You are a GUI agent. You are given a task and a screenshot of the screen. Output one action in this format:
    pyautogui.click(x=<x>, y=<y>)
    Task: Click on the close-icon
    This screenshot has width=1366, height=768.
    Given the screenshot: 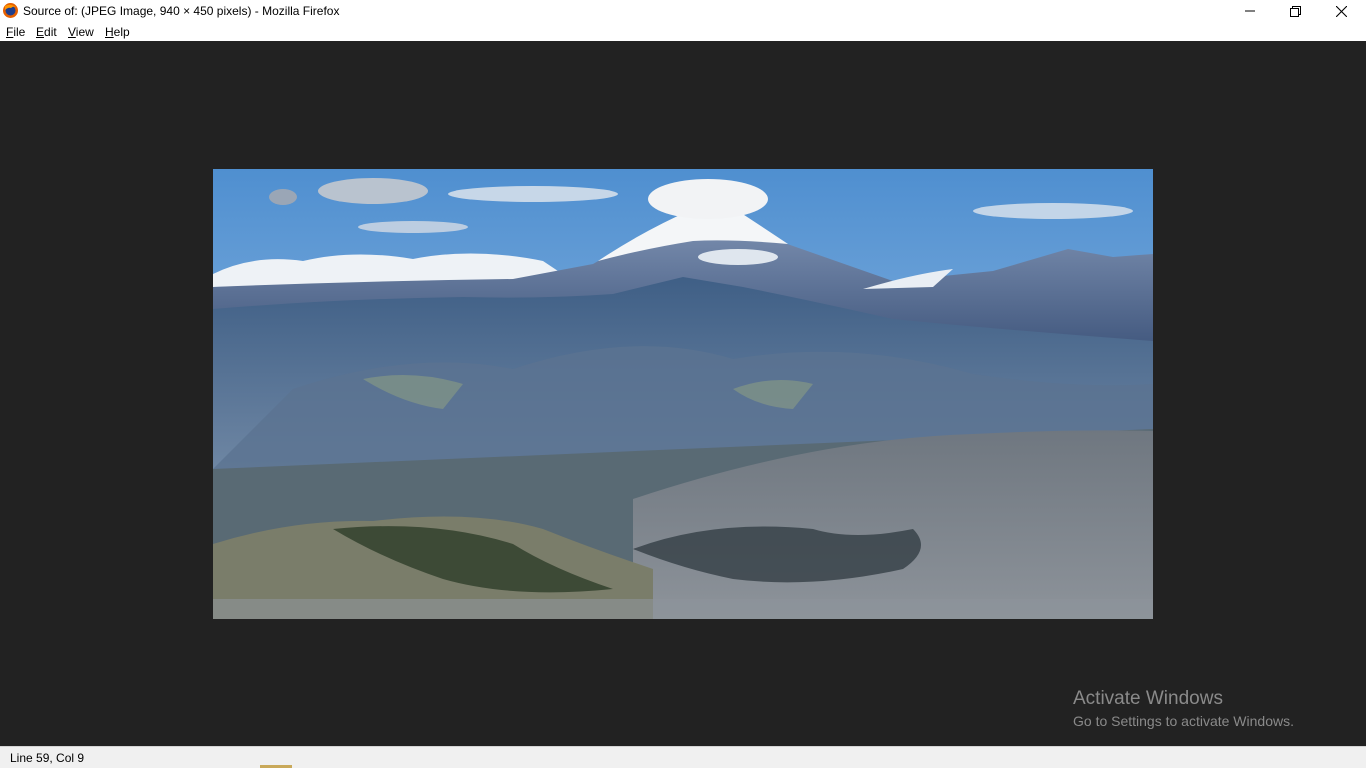 What is the action you would take?
    pyautogui.click(x=1341, y=11)
    